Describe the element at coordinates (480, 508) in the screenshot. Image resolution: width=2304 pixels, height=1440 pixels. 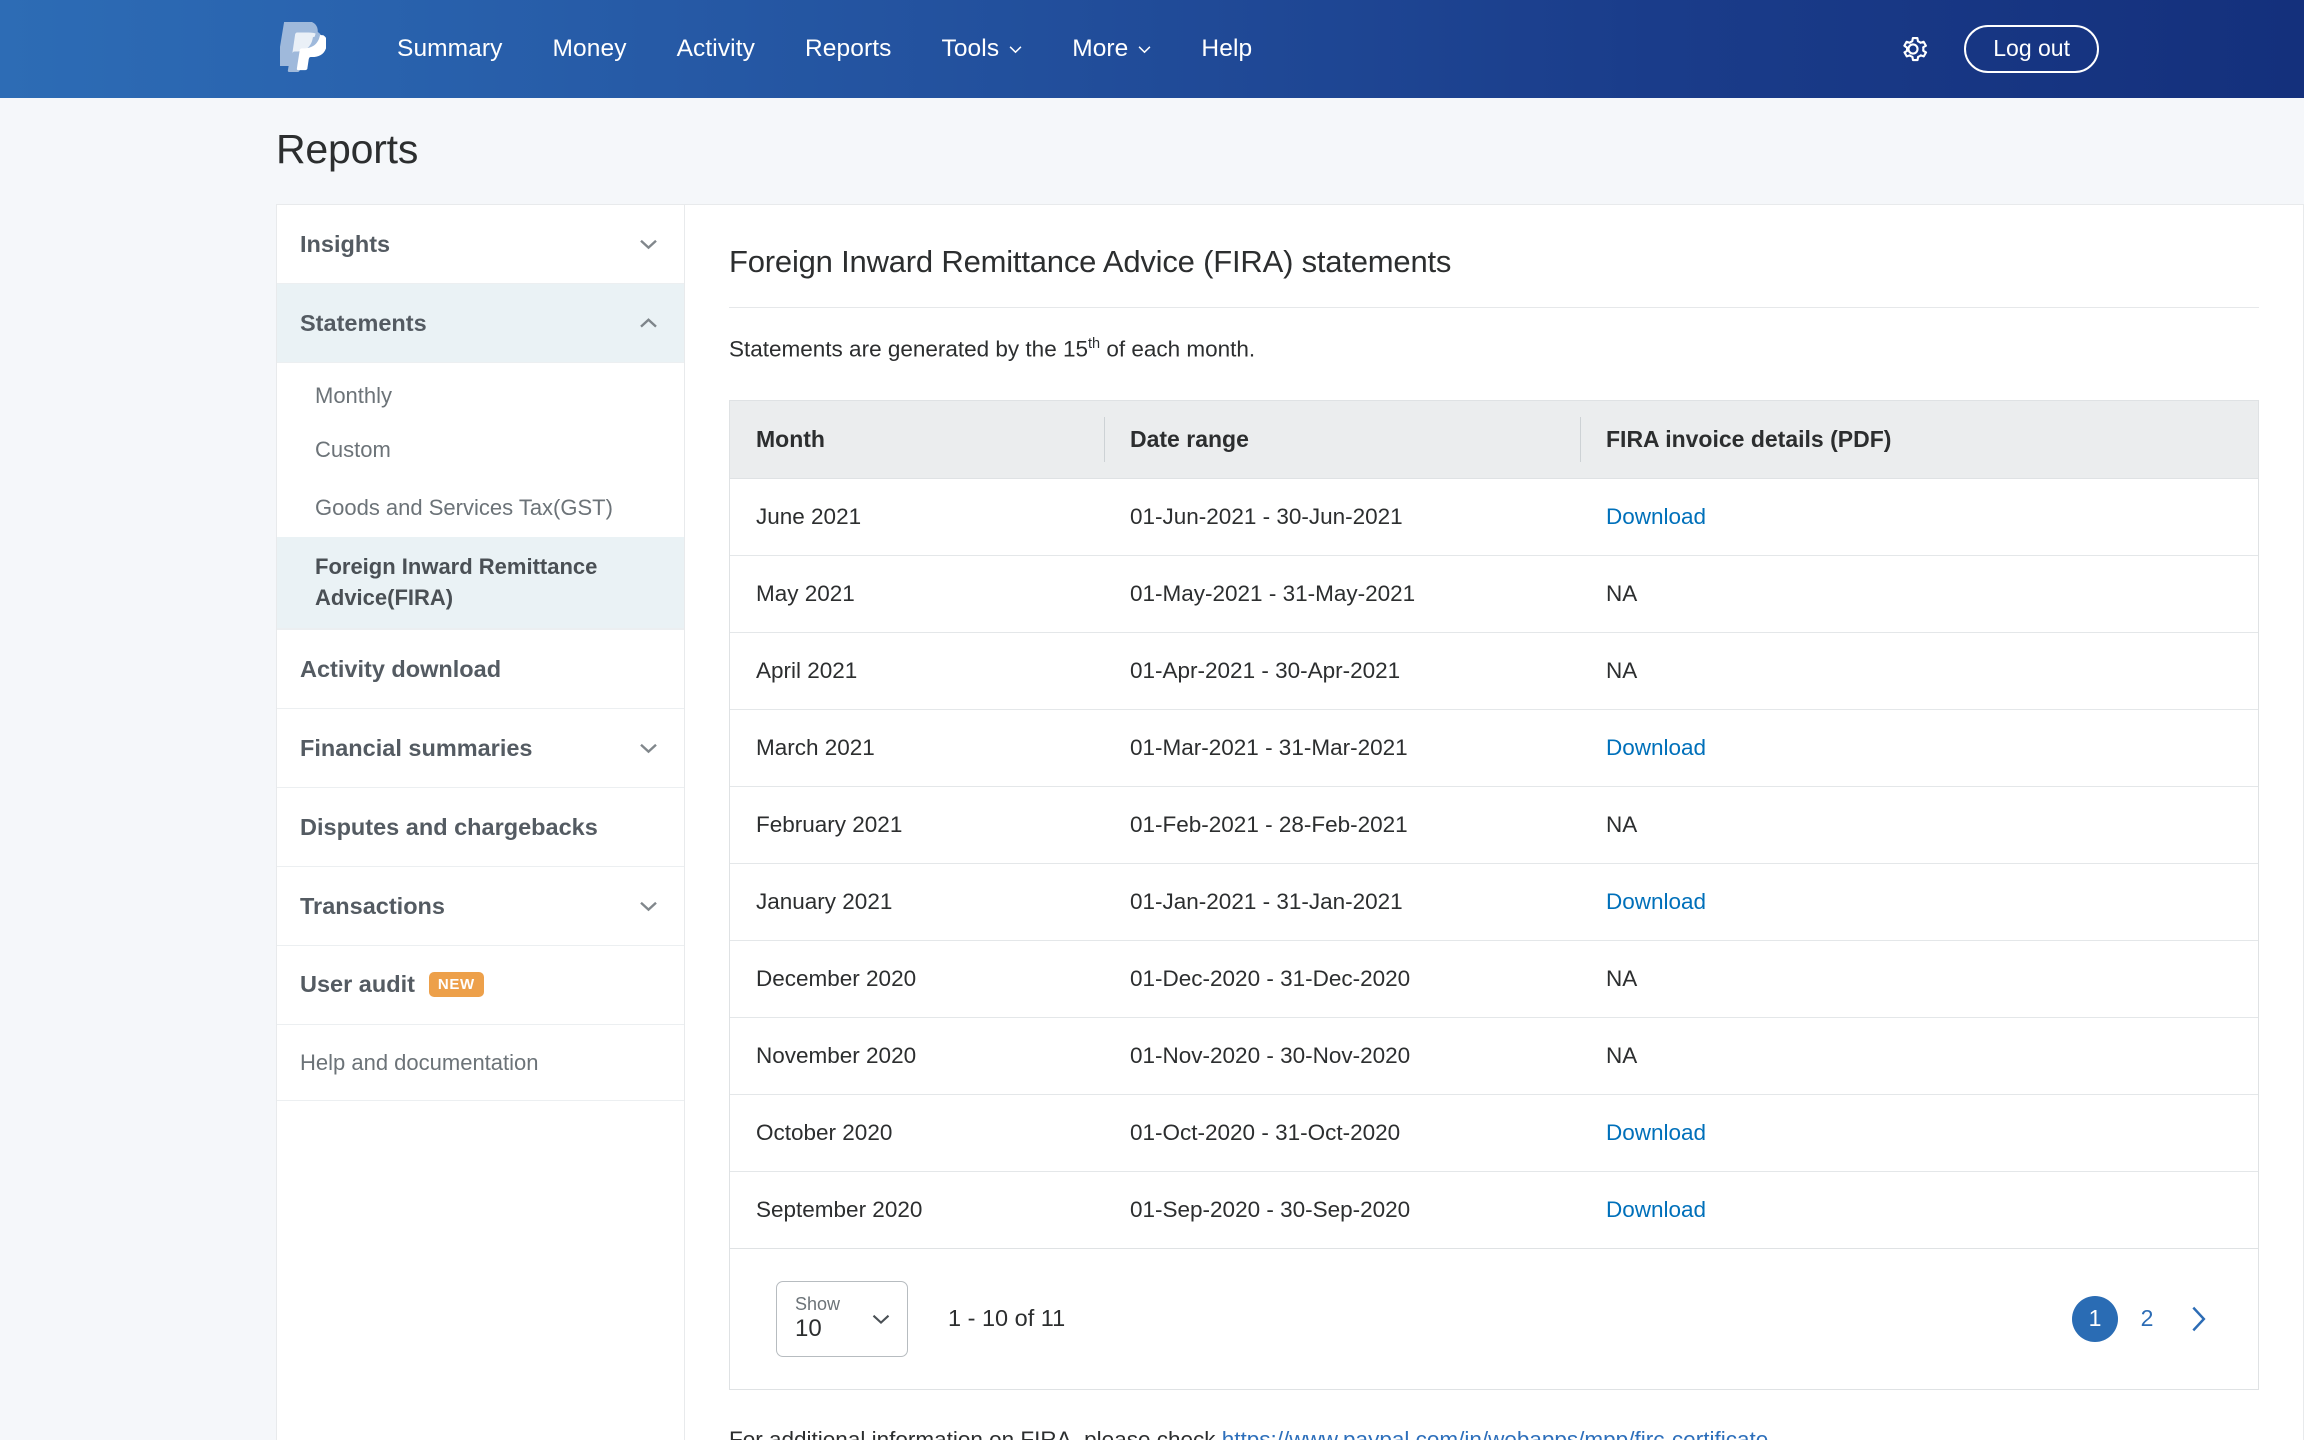
I see `sidebar-item-gst: Goods and Services Tax(GST)` at that location.